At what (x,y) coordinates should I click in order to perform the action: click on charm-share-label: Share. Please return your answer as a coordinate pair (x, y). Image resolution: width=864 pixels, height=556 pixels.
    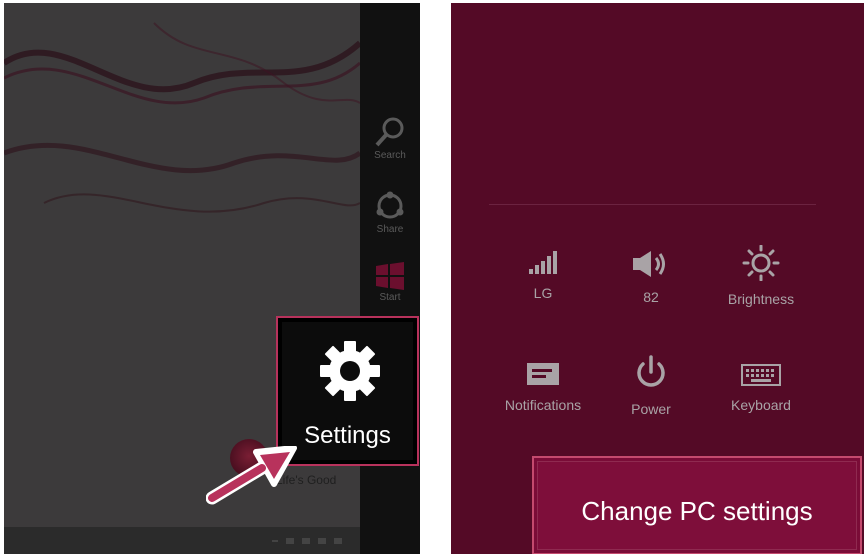
    Looking at the image, I should click on (390, 229).